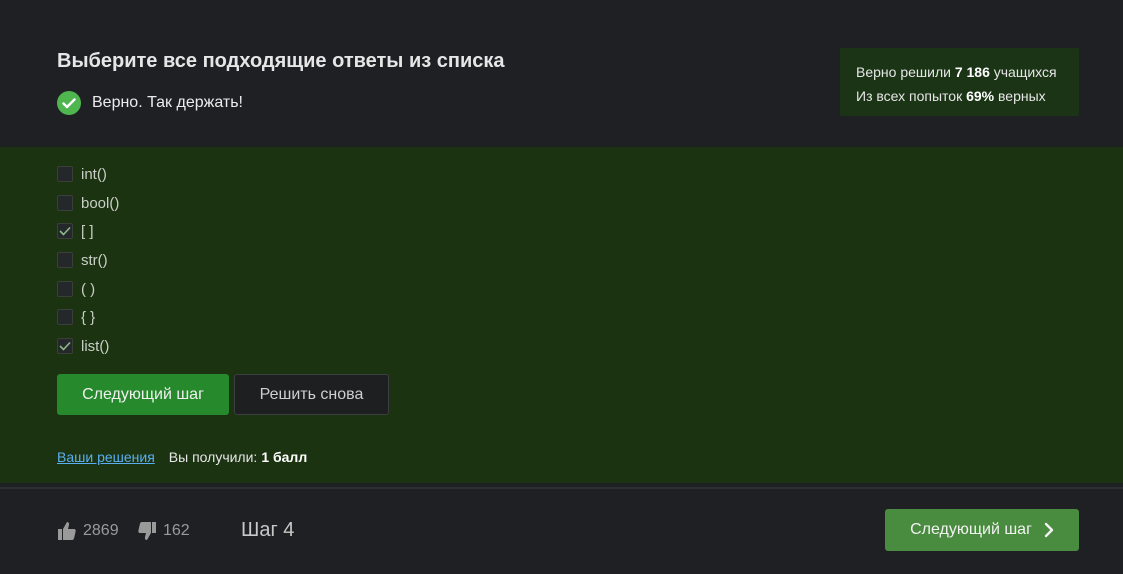  I want to click on result-row: Ваши решения Вы получили: 1 балл, so click(182, 457).